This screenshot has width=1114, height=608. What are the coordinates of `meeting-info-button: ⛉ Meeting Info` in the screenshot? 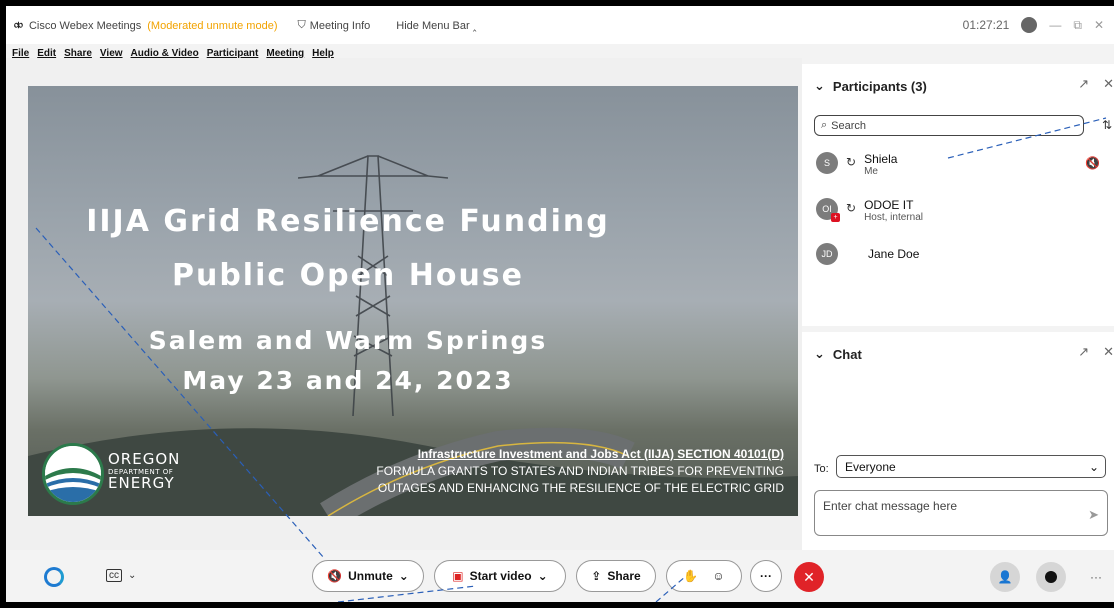 It's located at (333, 25).